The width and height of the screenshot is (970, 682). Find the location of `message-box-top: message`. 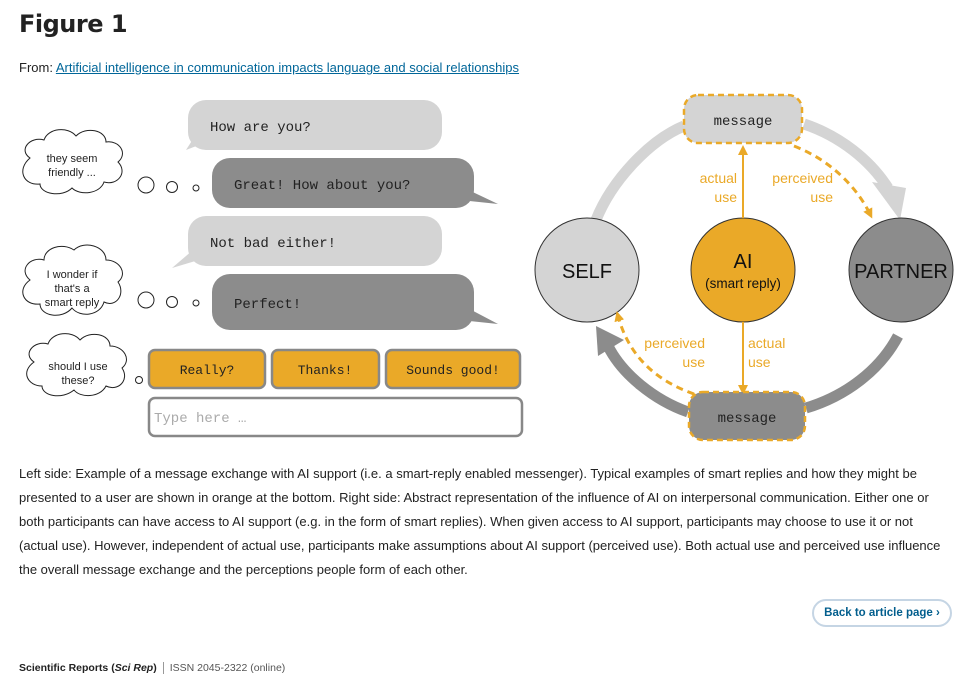

message-box-top: message is located at coordinates (743, 119).